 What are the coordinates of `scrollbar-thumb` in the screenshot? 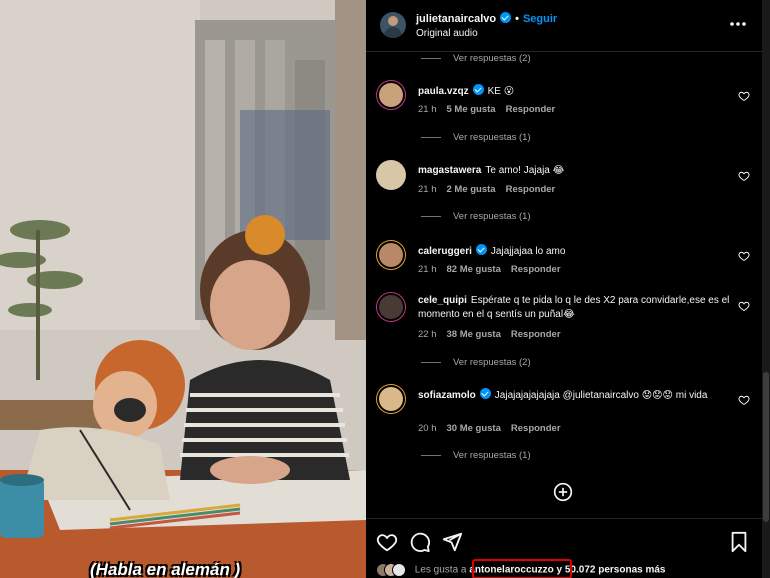 It's located at (766, 447).